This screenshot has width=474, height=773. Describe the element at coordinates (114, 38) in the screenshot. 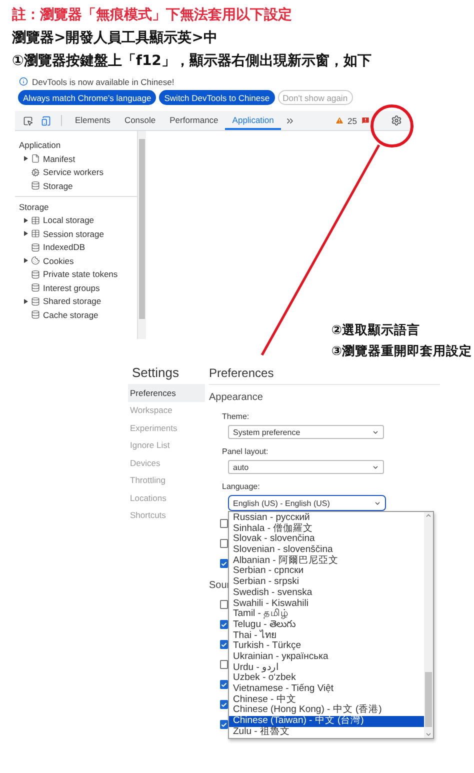

I see `menu-path: 瀏覽器>開發人員工具顯示英>中` at that location.